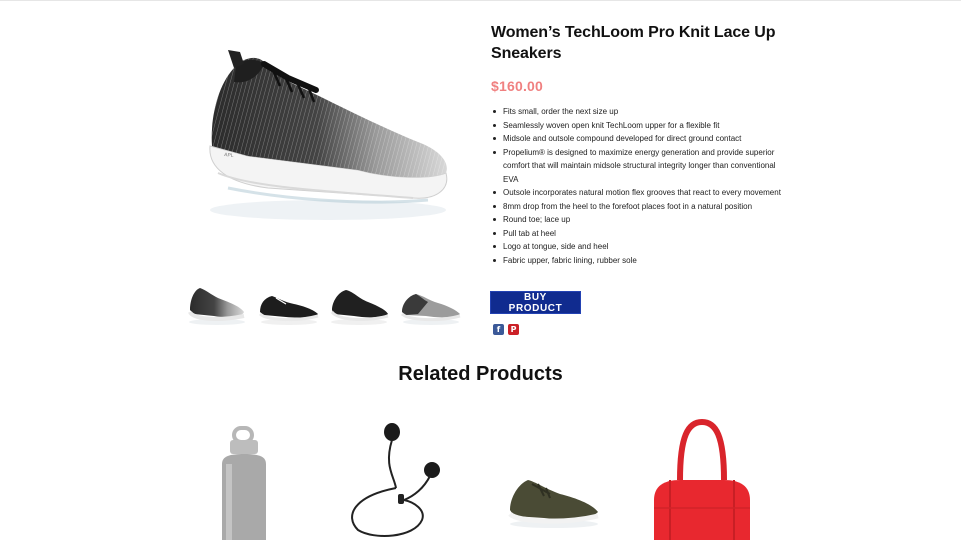 This screenshot has width=961, height=545. Describe the element at coordinates (641, 247) in the screenshot. I see `feature-item: Logo at tongue, side and heel` at that location.